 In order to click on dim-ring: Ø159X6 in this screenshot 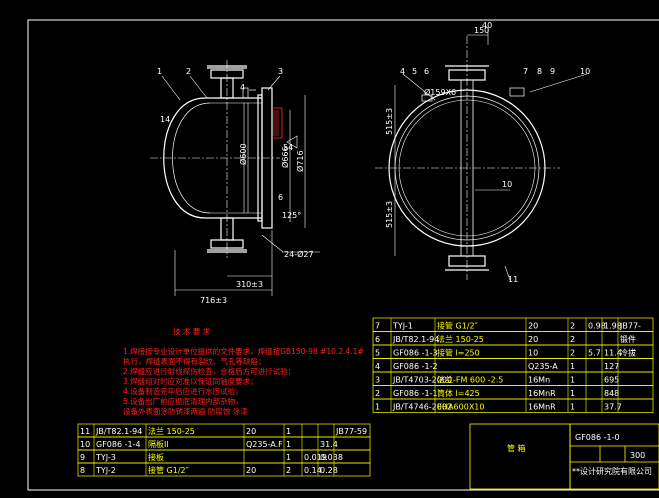, I will do `click(440, 92)`.